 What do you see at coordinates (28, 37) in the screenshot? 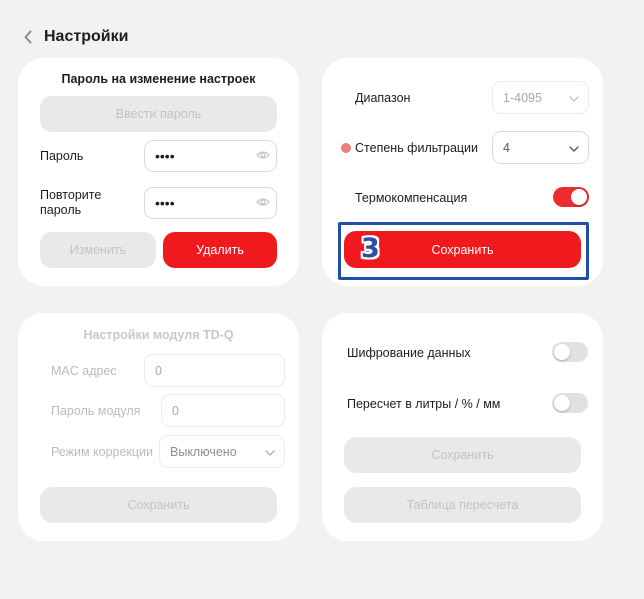
I see `chevron-left-icon` at bounding box center [28, 37].